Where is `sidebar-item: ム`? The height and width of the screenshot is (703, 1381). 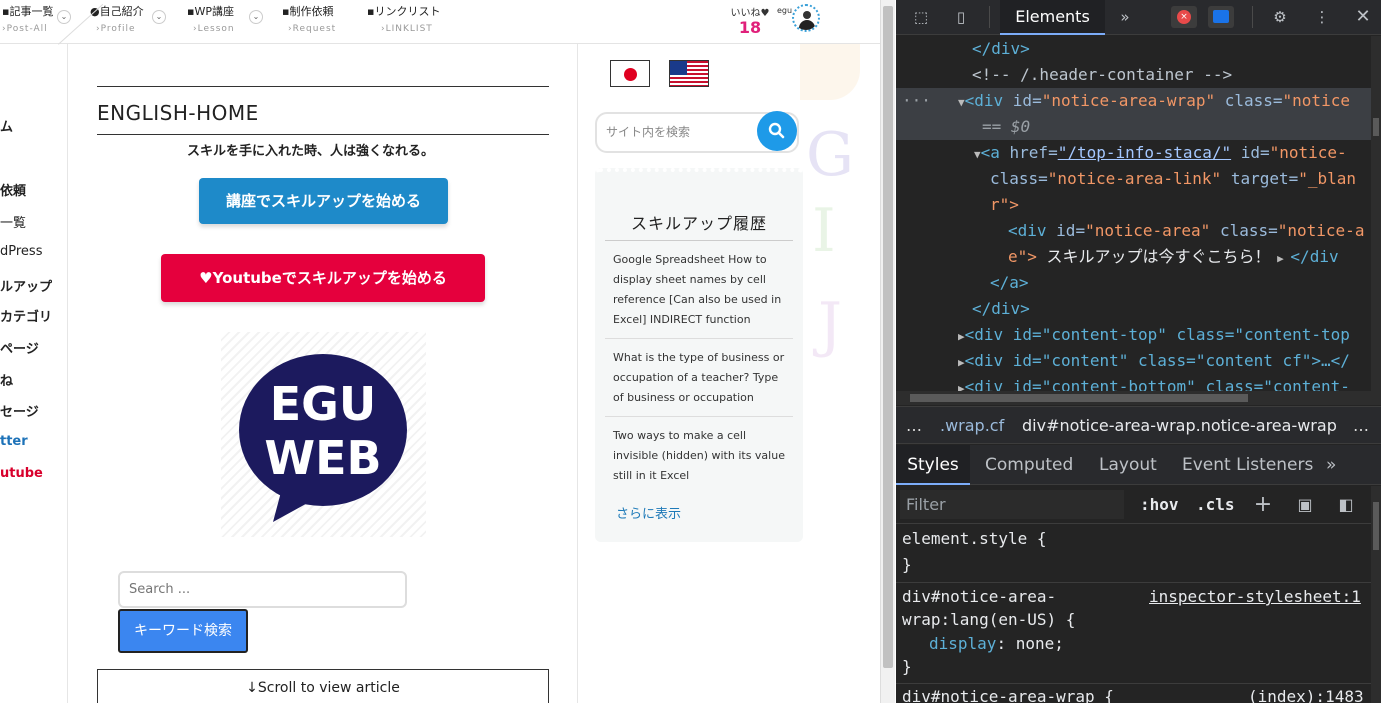 sidebar-item: ム is located at coordinates (6, 125).